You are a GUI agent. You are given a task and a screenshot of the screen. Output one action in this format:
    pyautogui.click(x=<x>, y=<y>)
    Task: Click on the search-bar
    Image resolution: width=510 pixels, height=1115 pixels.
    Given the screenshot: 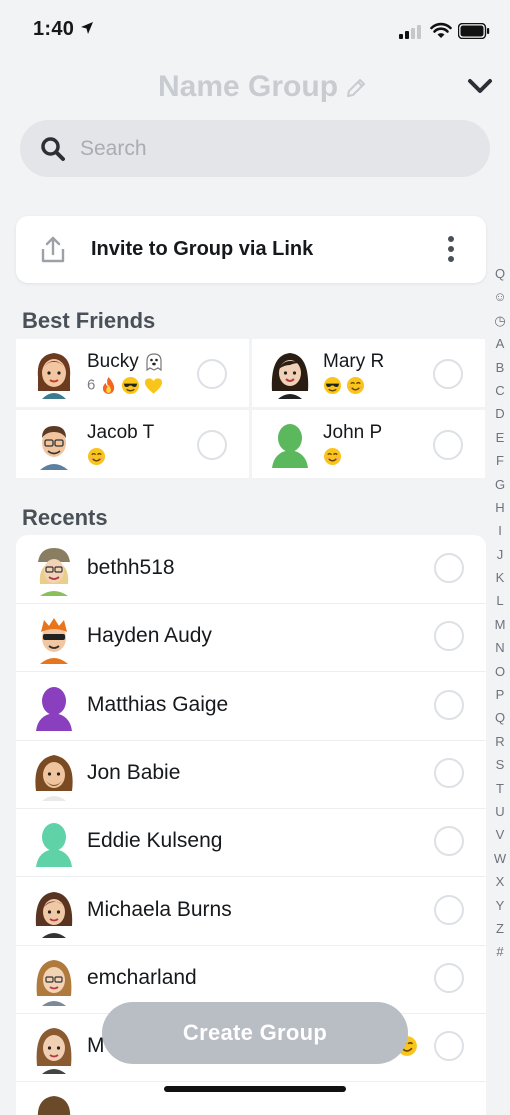 What is the action you would take?
    pyautogui.click(x=255, y=148)
    